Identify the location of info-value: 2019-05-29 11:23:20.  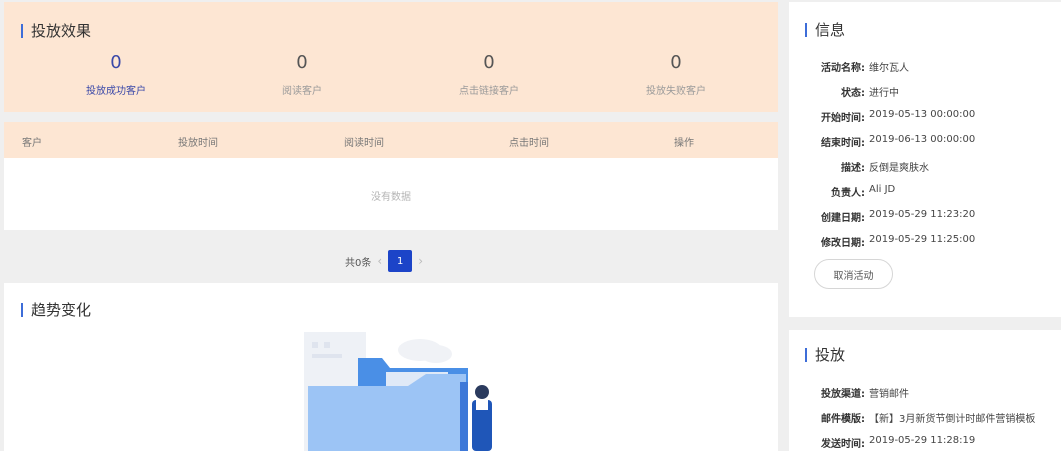
(922, 214).